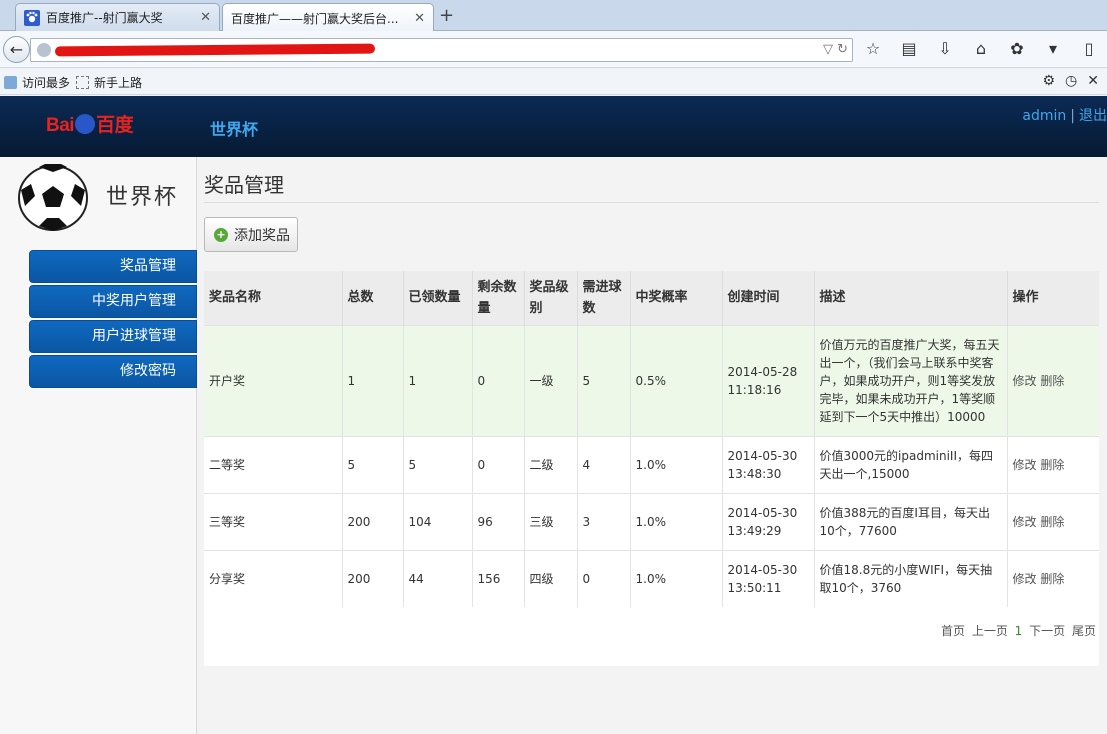  What do you see at coordinates (675, 298) in the screenshot?
I see `column-header: 中奖概率` at bounding box center [675, 298].